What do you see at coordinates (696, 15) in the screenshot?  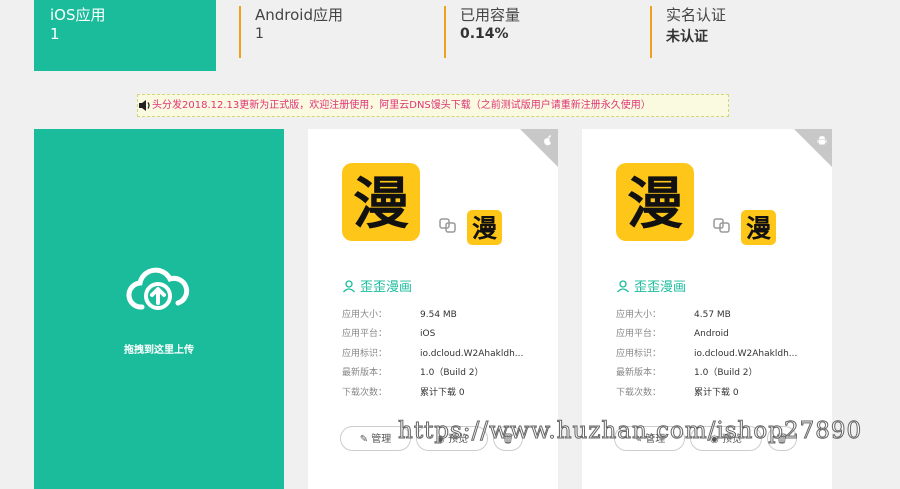 I see `stat-verify-label: 实名认证` at bounding box center [696, 15].